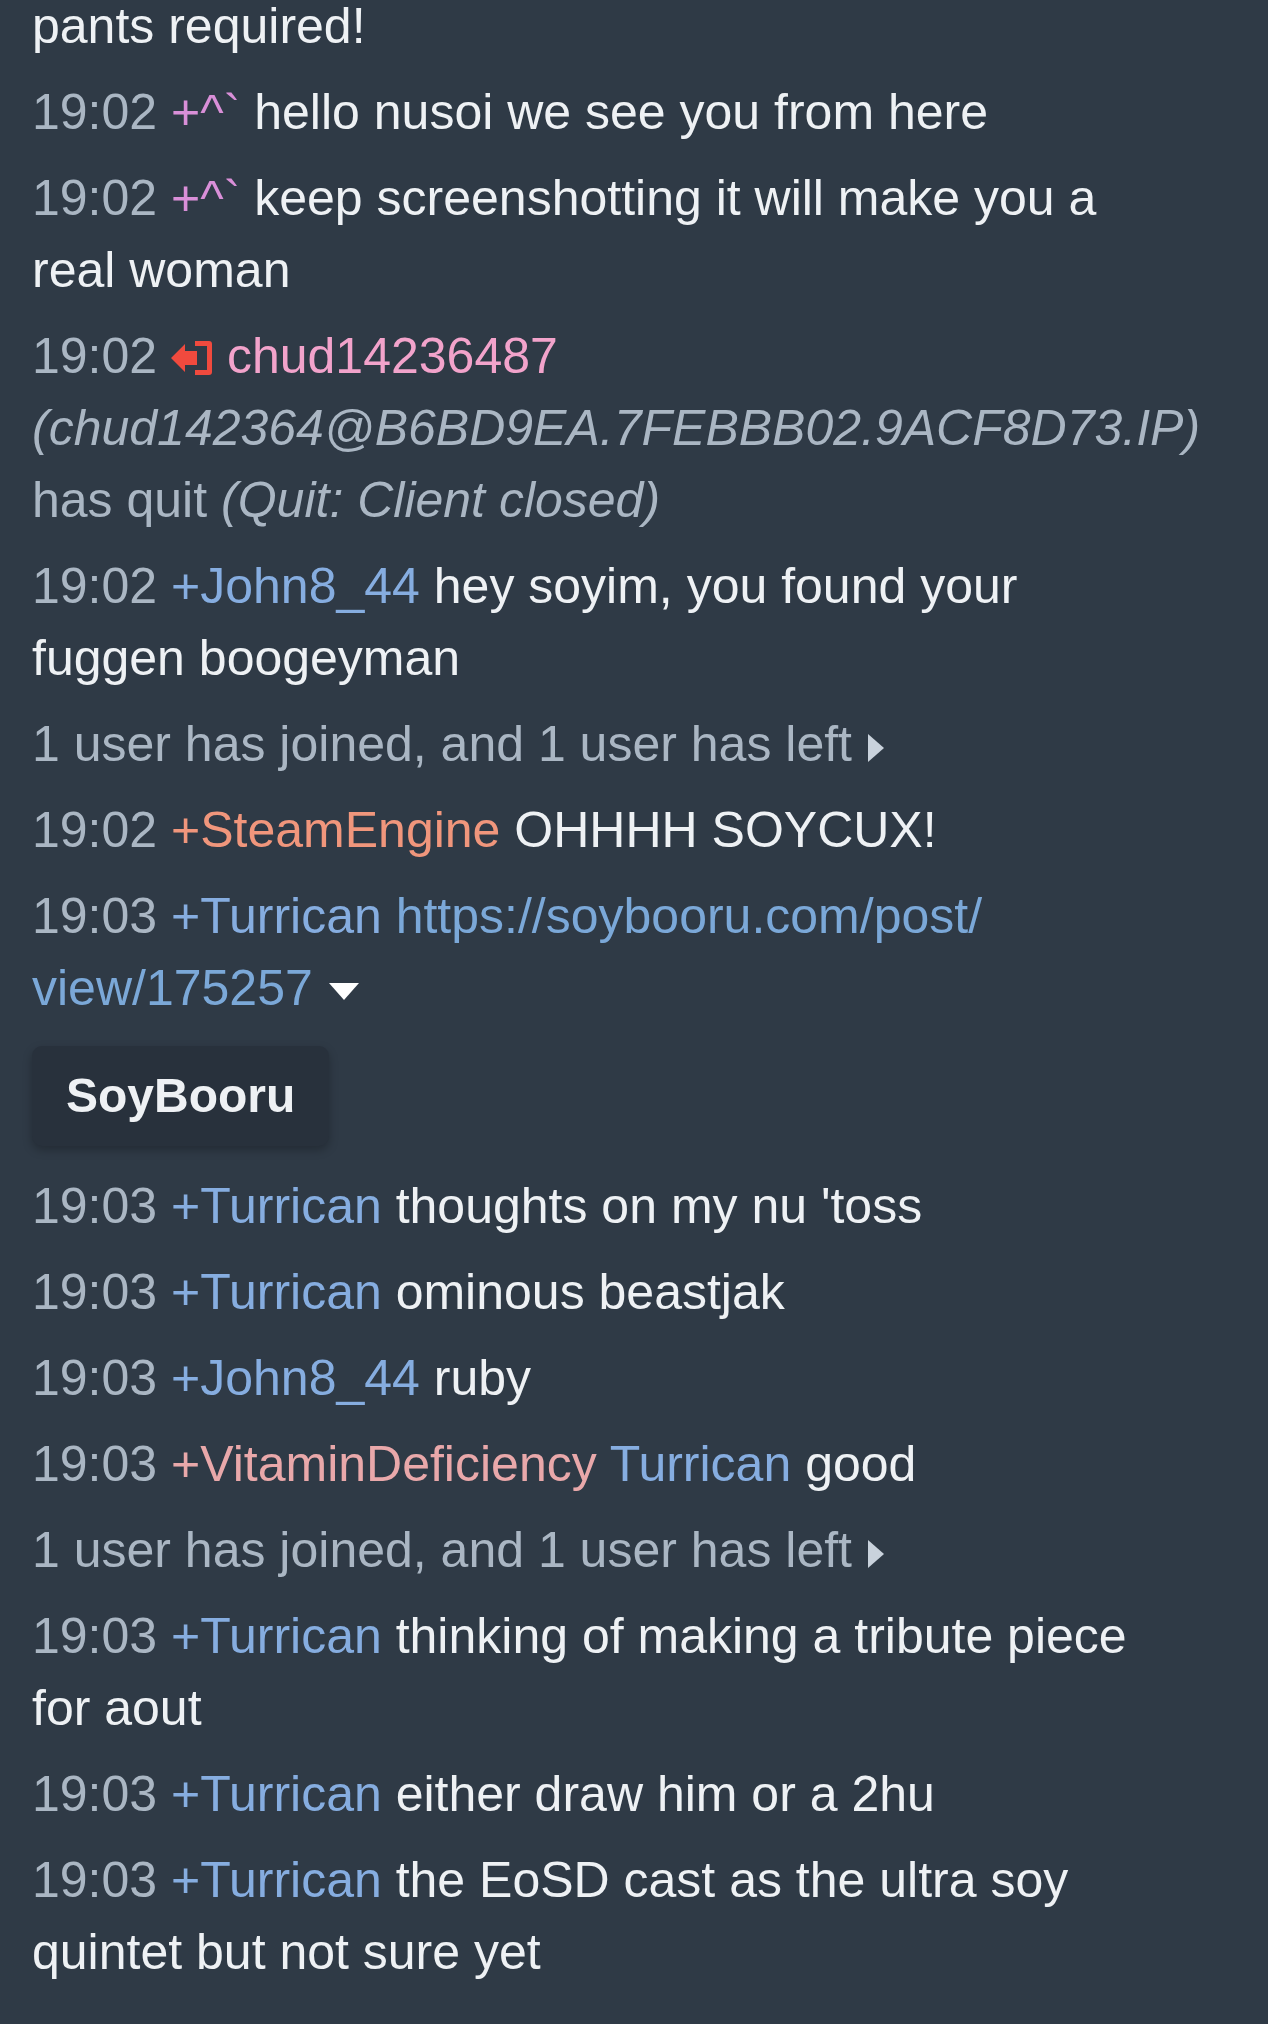 This screenshot has width=1268, height=2024. Describe the element at coordinates (732, 1880) in the screenshot. I see `message-text: the EoSD cast as the ultra soy` at that location.